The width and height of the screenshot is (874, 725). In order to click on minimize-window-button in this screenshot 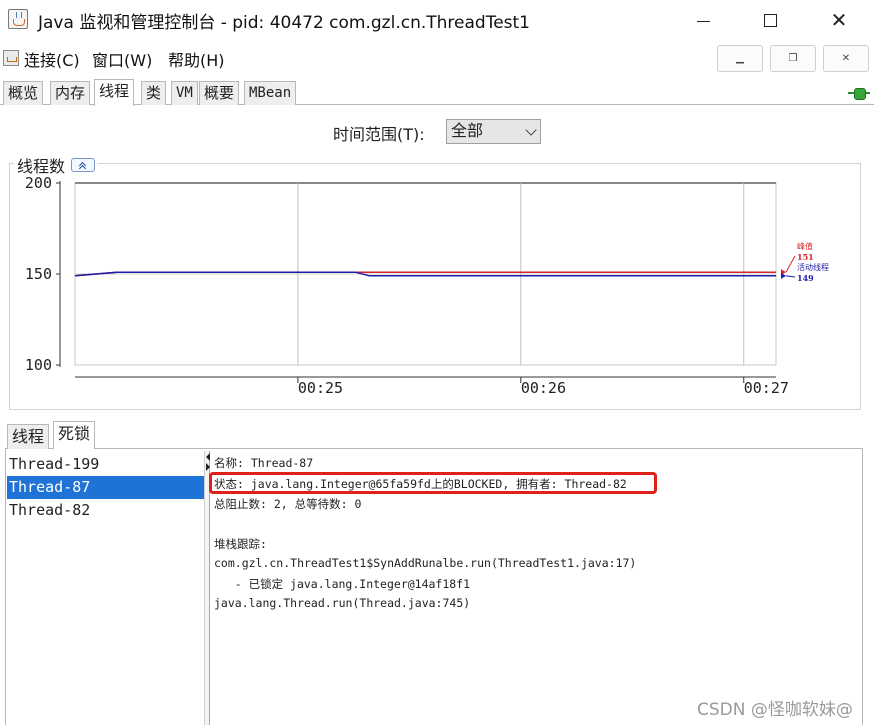, I will do `click(703, 20)`.